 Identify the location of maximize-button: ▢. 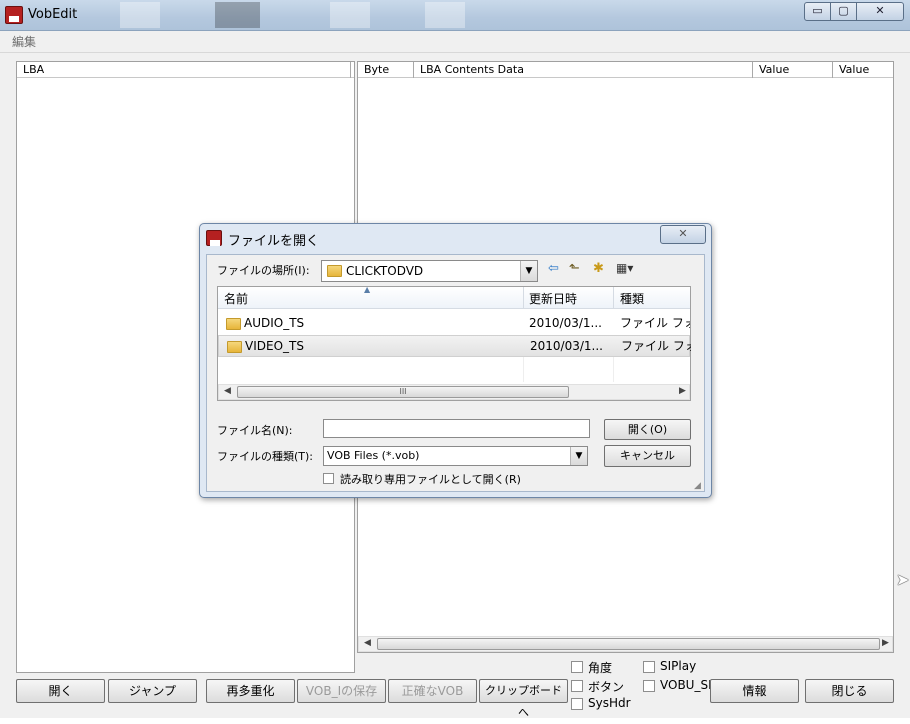
(843, 11).